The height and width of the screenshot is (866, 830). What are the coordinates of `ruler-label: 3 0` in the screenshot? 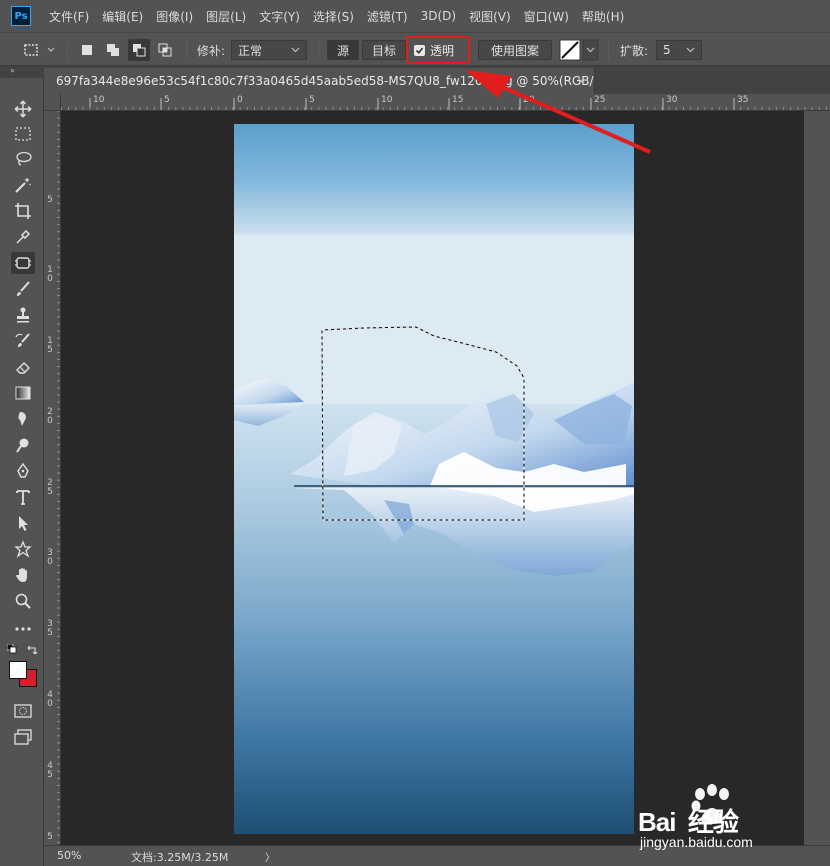 It's located at (50, 557).